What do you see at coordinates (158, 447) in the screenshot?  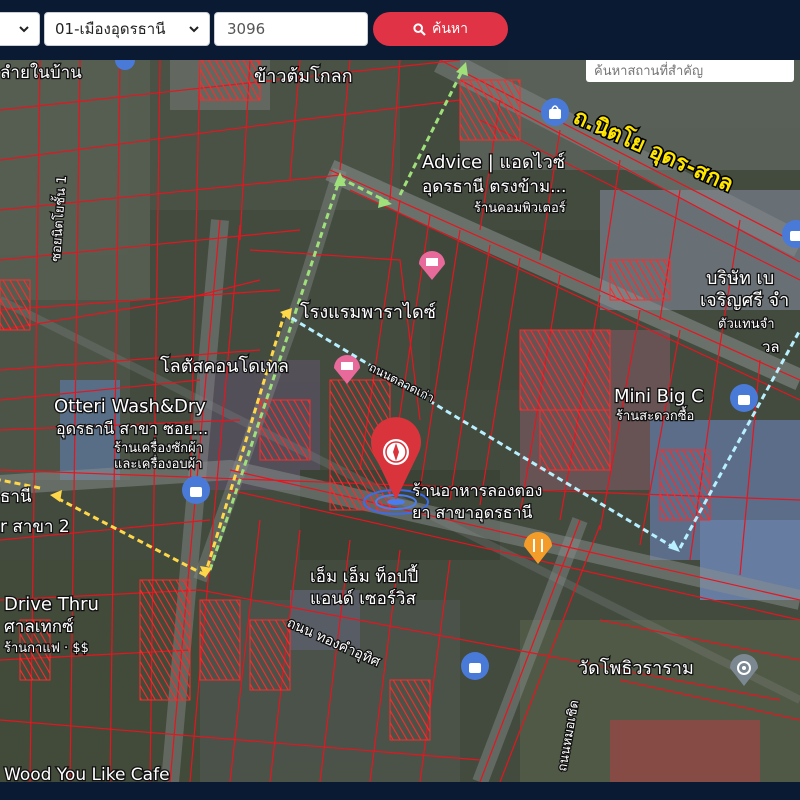 I see `map-label-otteri-3: ร้านเครื่องซักผ้า` at bounding box center [158, 447].